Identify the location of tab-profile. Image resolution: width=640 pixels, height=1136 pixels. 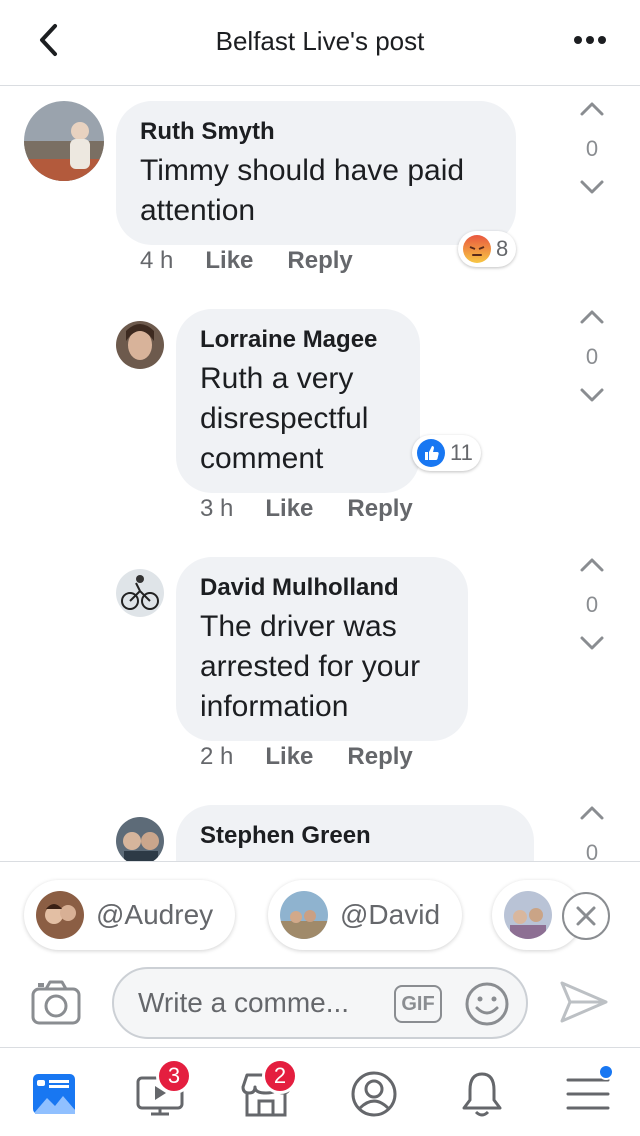
(374, 1094).